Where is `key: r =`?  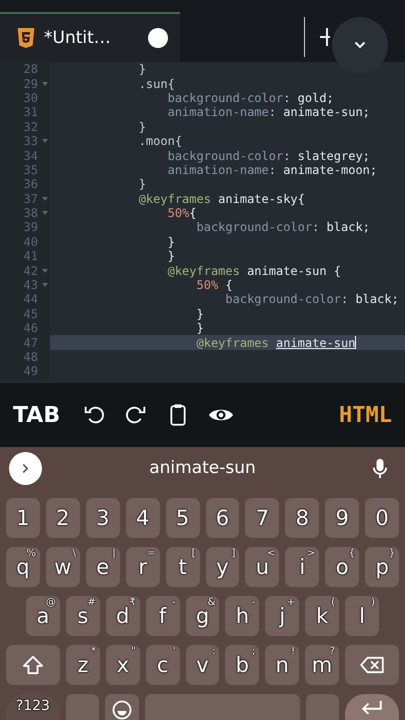
key: r = is located at coordinates (143, 567).